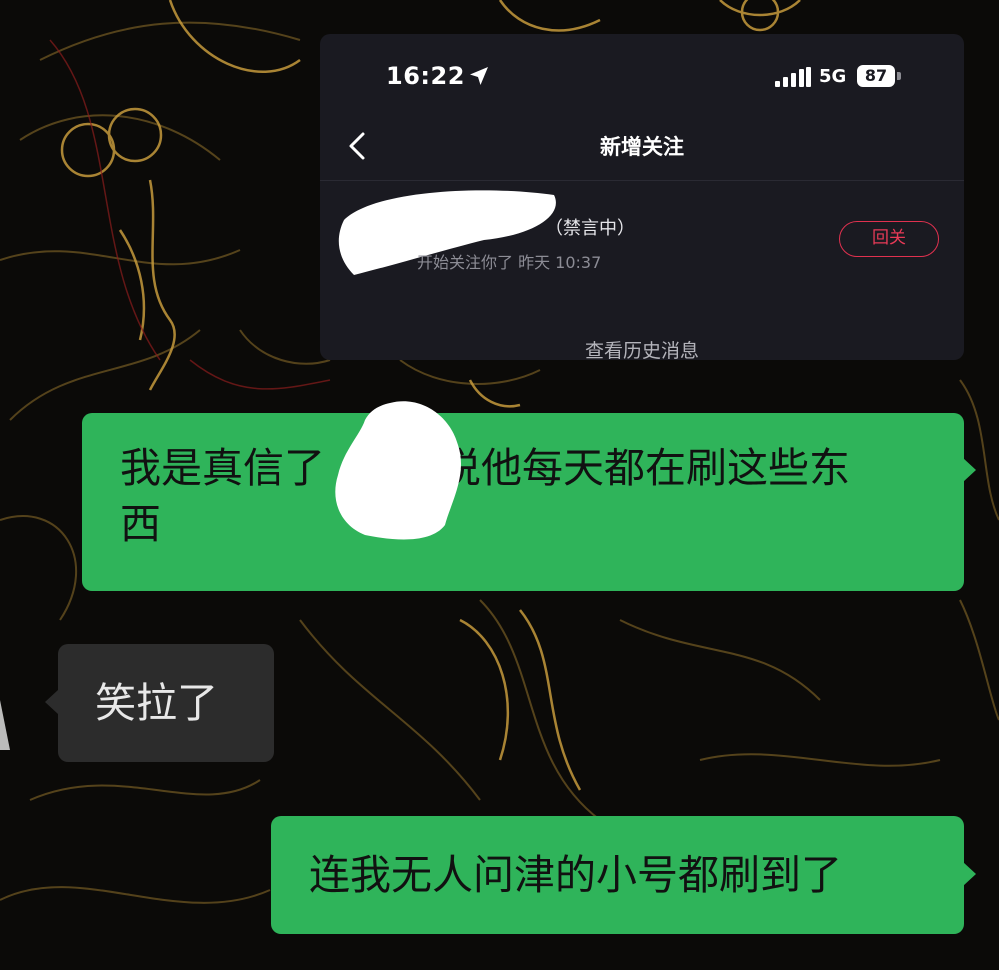 This screenshot has width=999, height=970. I want to click on battery-tip, so click(899, 76).